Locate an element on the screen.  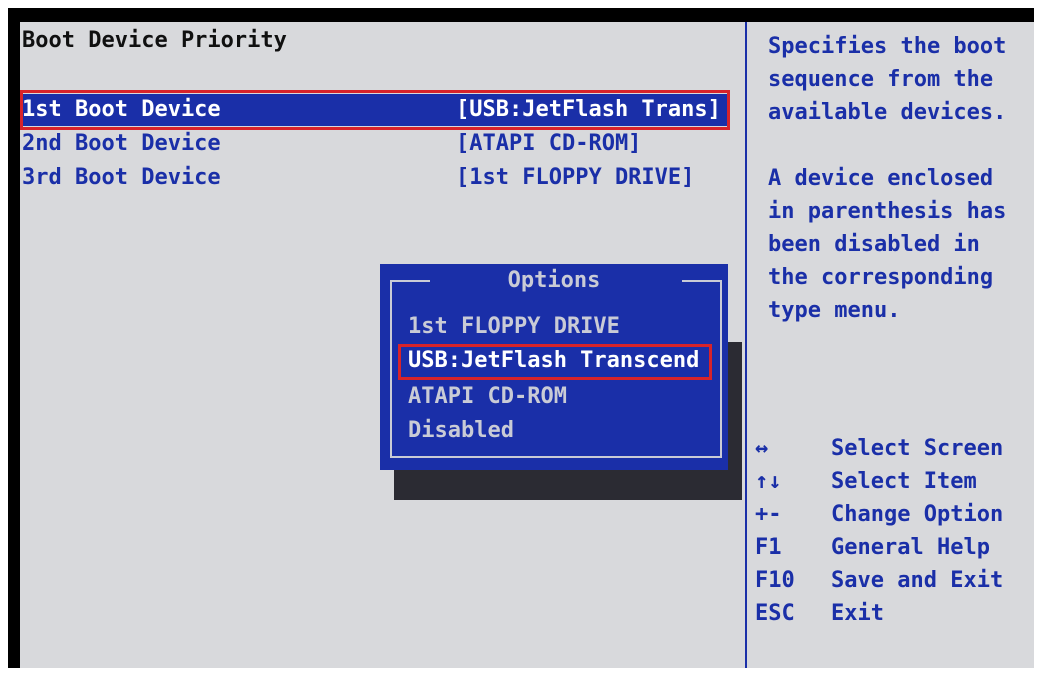
popup-title: Options is located at coordinates (554, 280).